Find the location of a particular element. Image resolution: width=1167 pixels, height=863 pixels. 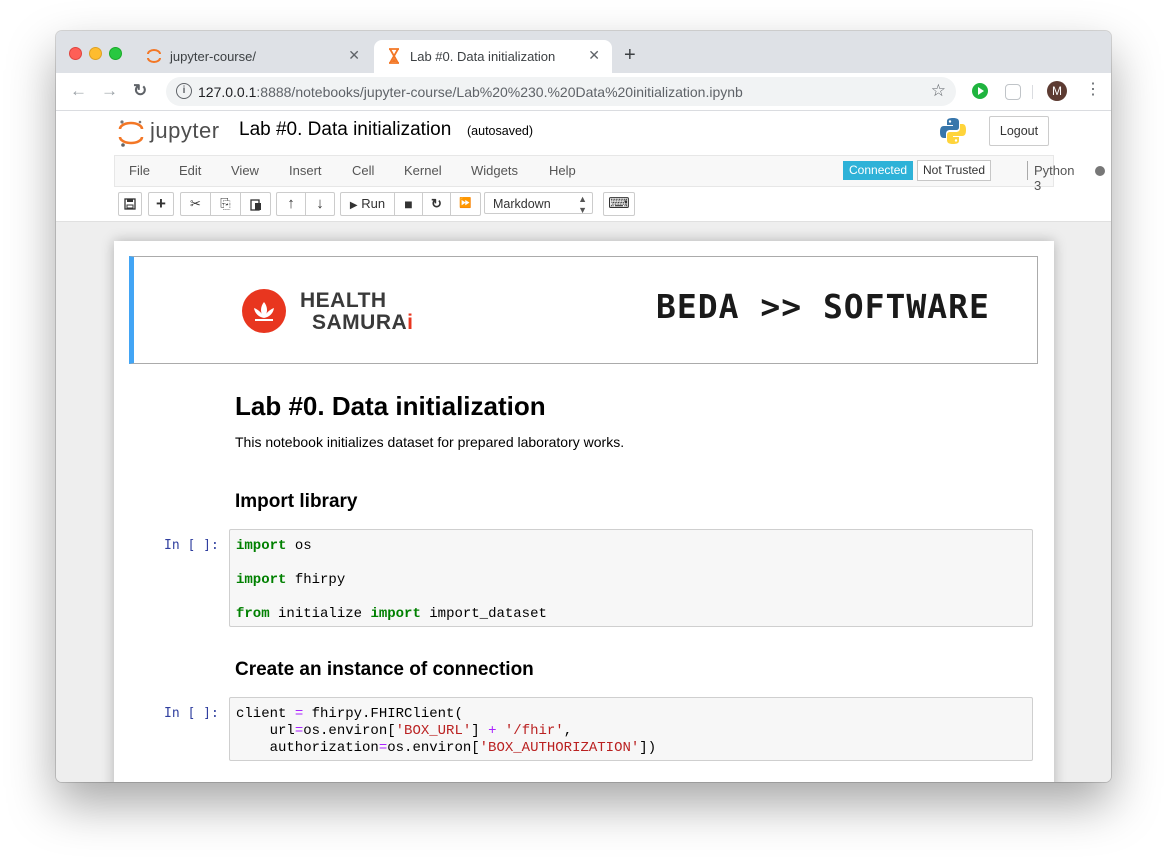

reload-button: ↻ is located at coordinates (140, 91).